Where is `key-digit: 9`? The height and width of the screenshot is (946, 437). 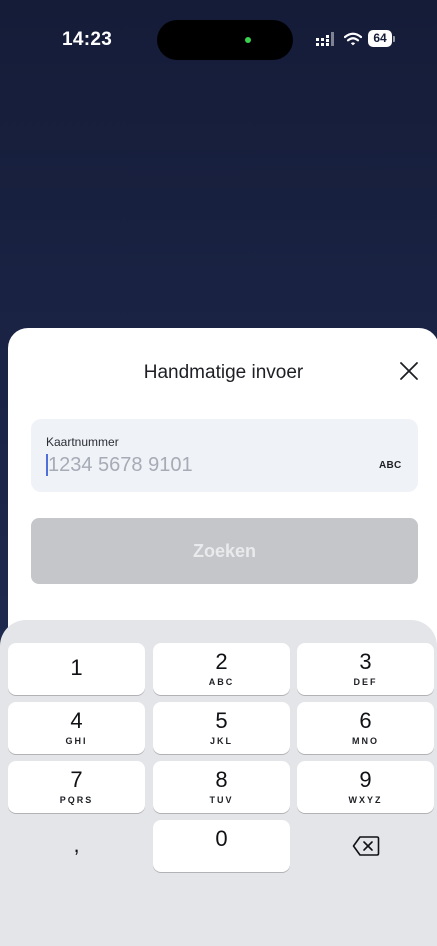
key-digit: 9 is located at coordinates (365, 779).